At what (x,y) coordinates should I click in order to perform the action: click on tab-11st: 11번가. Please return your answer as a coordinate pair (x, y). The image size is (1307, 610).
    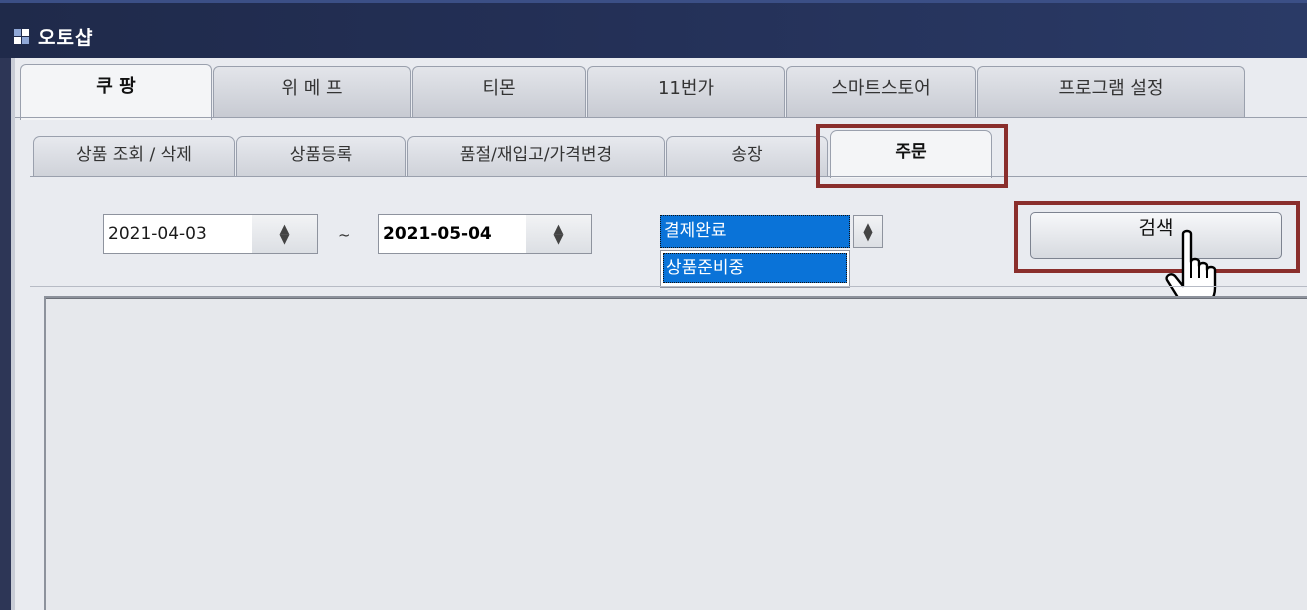
    Looking at the image, I should click on (686, 92).